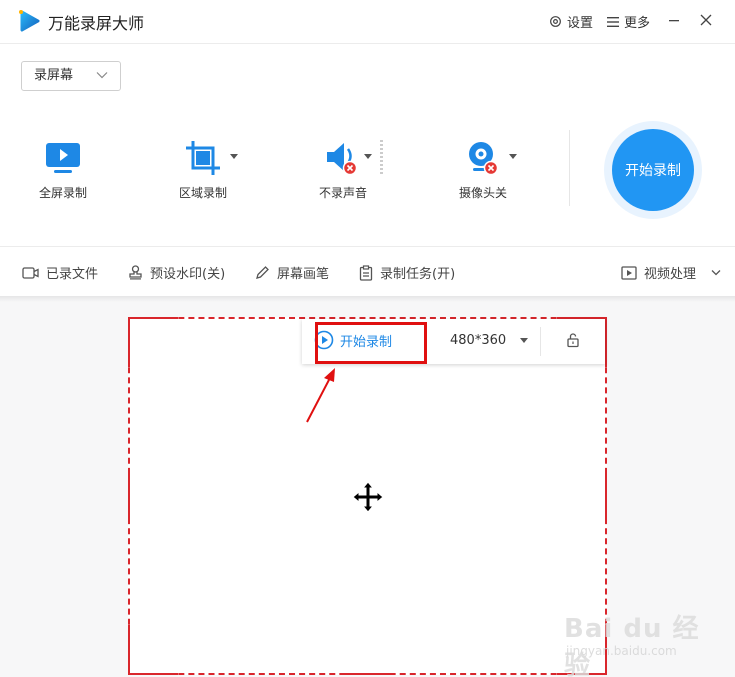 This screenshot has height=677, width=735. What do you see at coordinates (234, 156) in the screenshot?
I see `region-dropdown-caret` at bounding box center [234, 156].